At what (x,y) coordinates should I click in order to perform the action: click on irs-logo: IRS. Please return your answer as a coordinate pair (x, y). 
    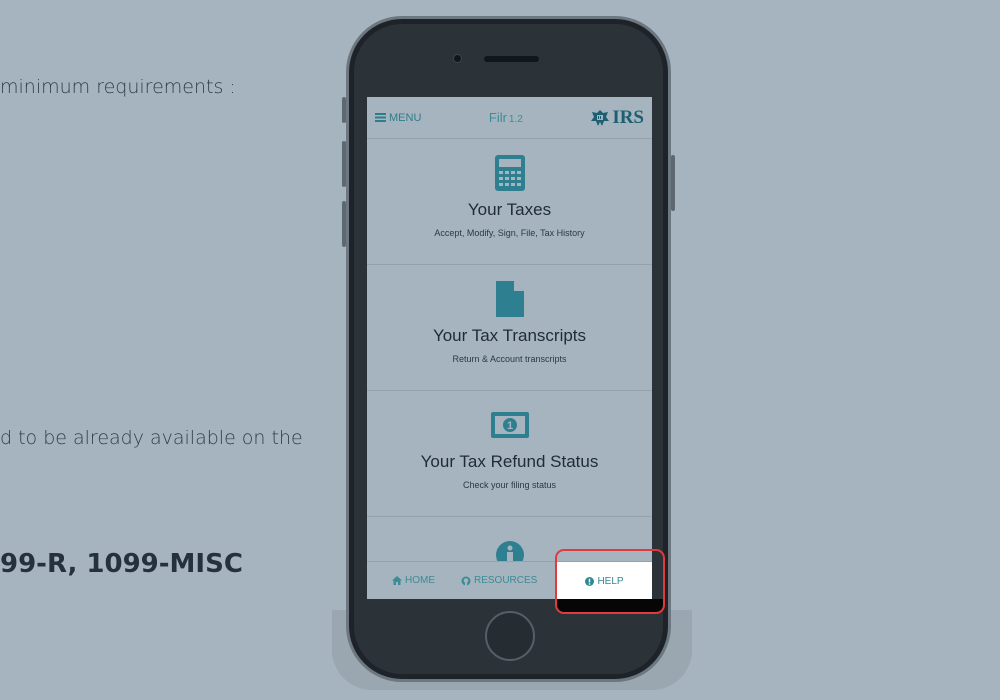
    Looking at the image, I should click on (617, 118).